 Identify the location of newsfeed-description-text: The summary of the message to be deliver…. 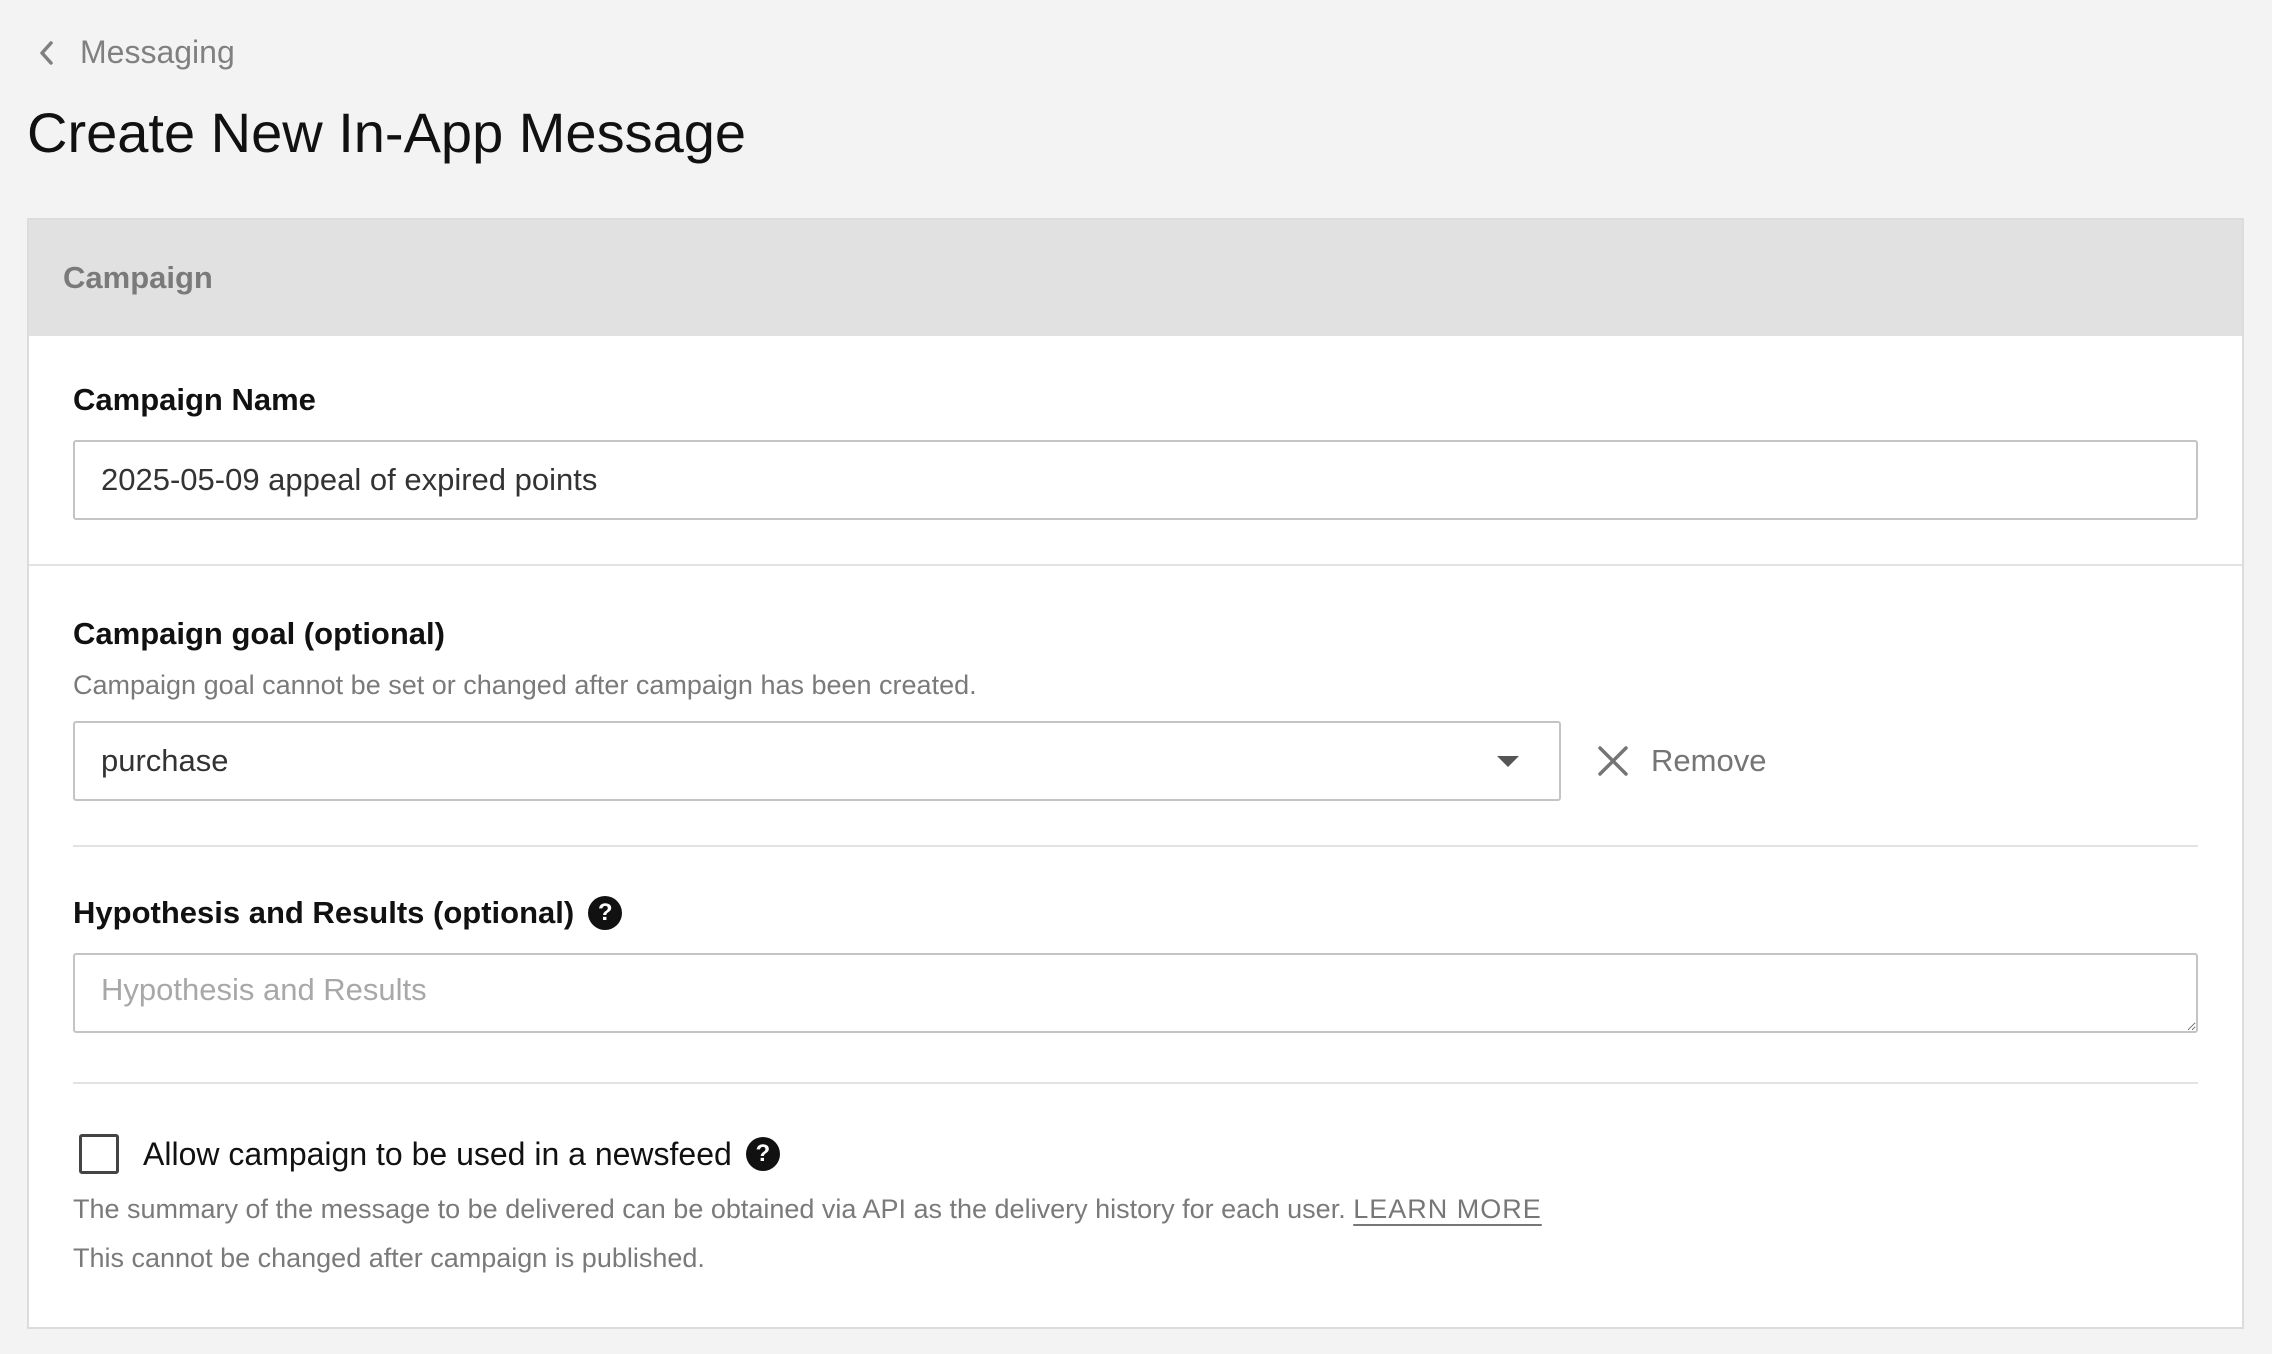
(709, 1209).